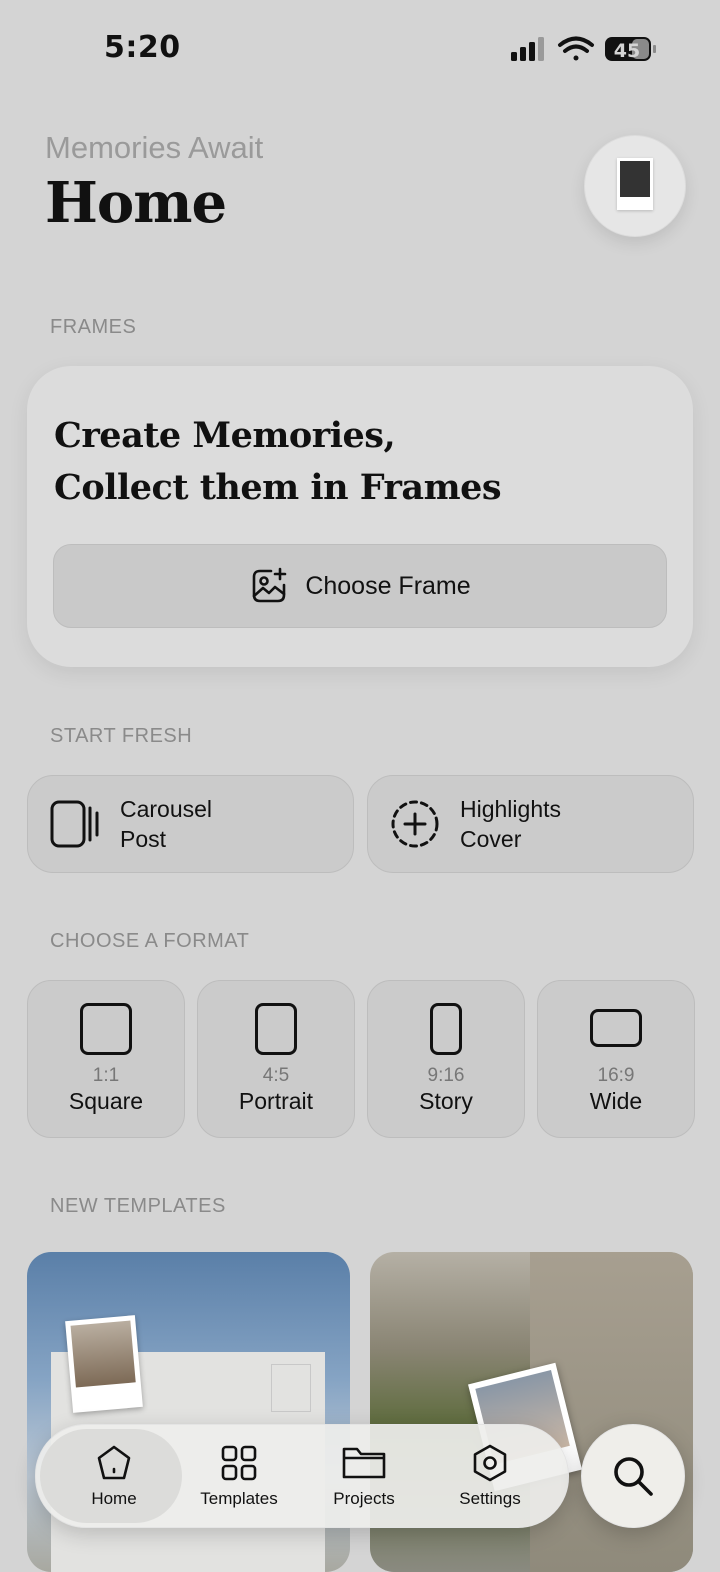  I want to click on nav-projects: Projects, so click(364, 1476).